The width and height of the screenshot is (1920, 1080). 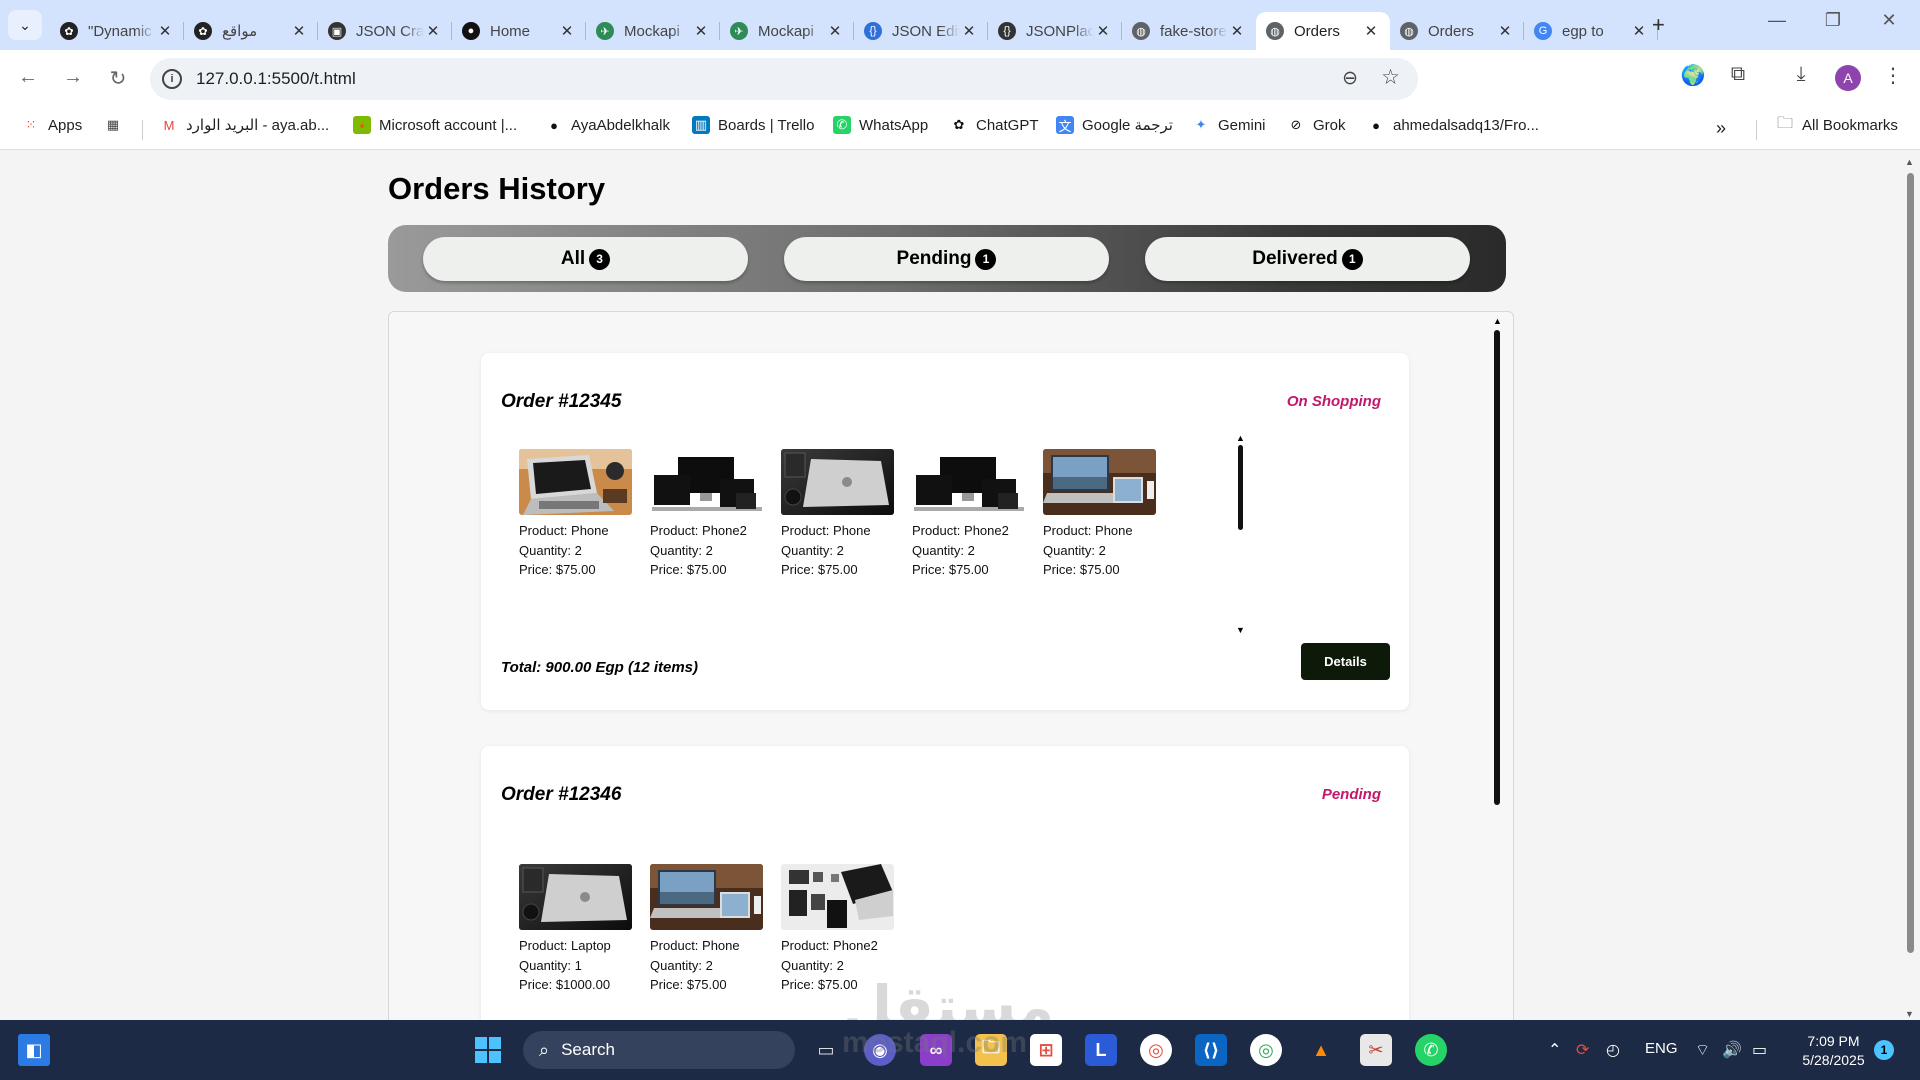 What do you see at coordinates (1390, 77) in the screenshot?
I see `bookmark-star-icon: ☆` at bounding box center [1390, 77].